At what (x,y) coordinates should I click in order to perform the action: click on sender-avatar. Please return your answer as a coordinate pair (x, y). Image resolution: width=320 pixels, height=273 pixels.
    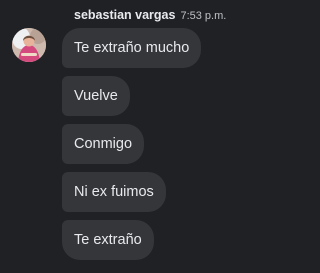
    Looking at the image, I should click on (29, 45).